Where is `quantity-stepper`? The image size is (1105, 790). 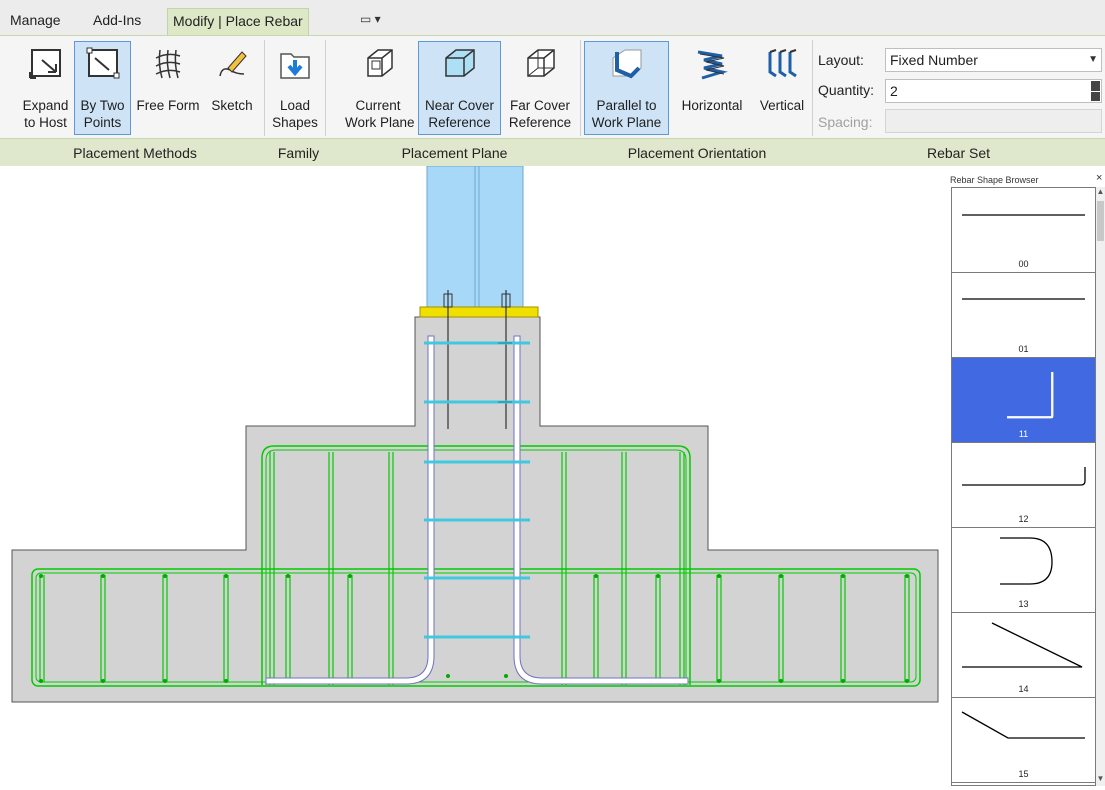 quantity-stepper is located at coordinates (1095, 91).